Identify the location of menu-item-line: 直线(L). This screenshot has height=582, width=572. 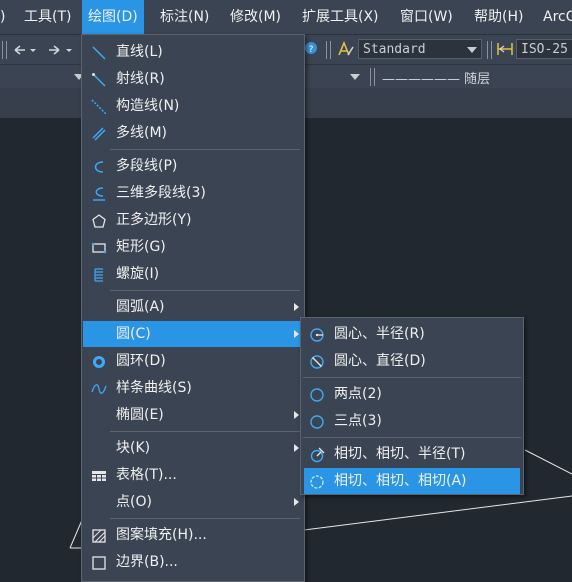
(193, 52).